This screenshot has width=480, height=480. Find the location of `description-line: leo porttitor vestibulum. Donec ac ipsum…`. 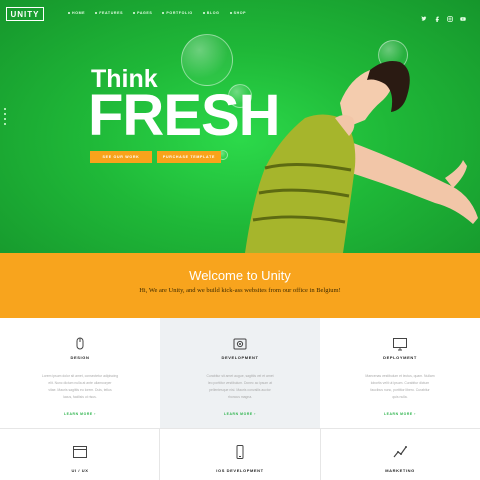

description-line: leo porttitor vestibulum. Donec ac ipsum… is located at coordinates (240, 383).